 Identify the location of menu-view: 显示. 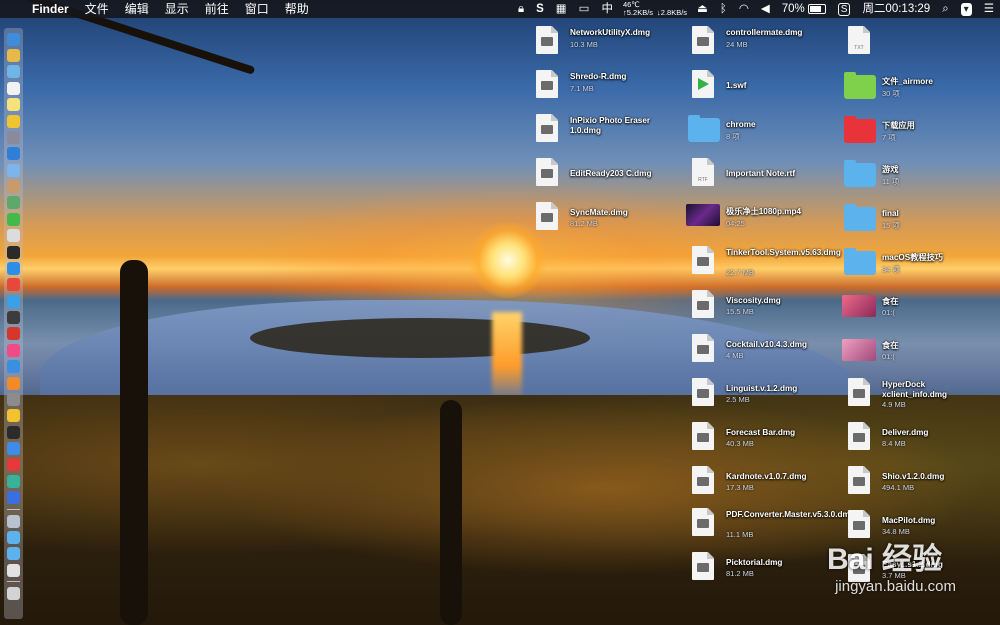
(177, 9).